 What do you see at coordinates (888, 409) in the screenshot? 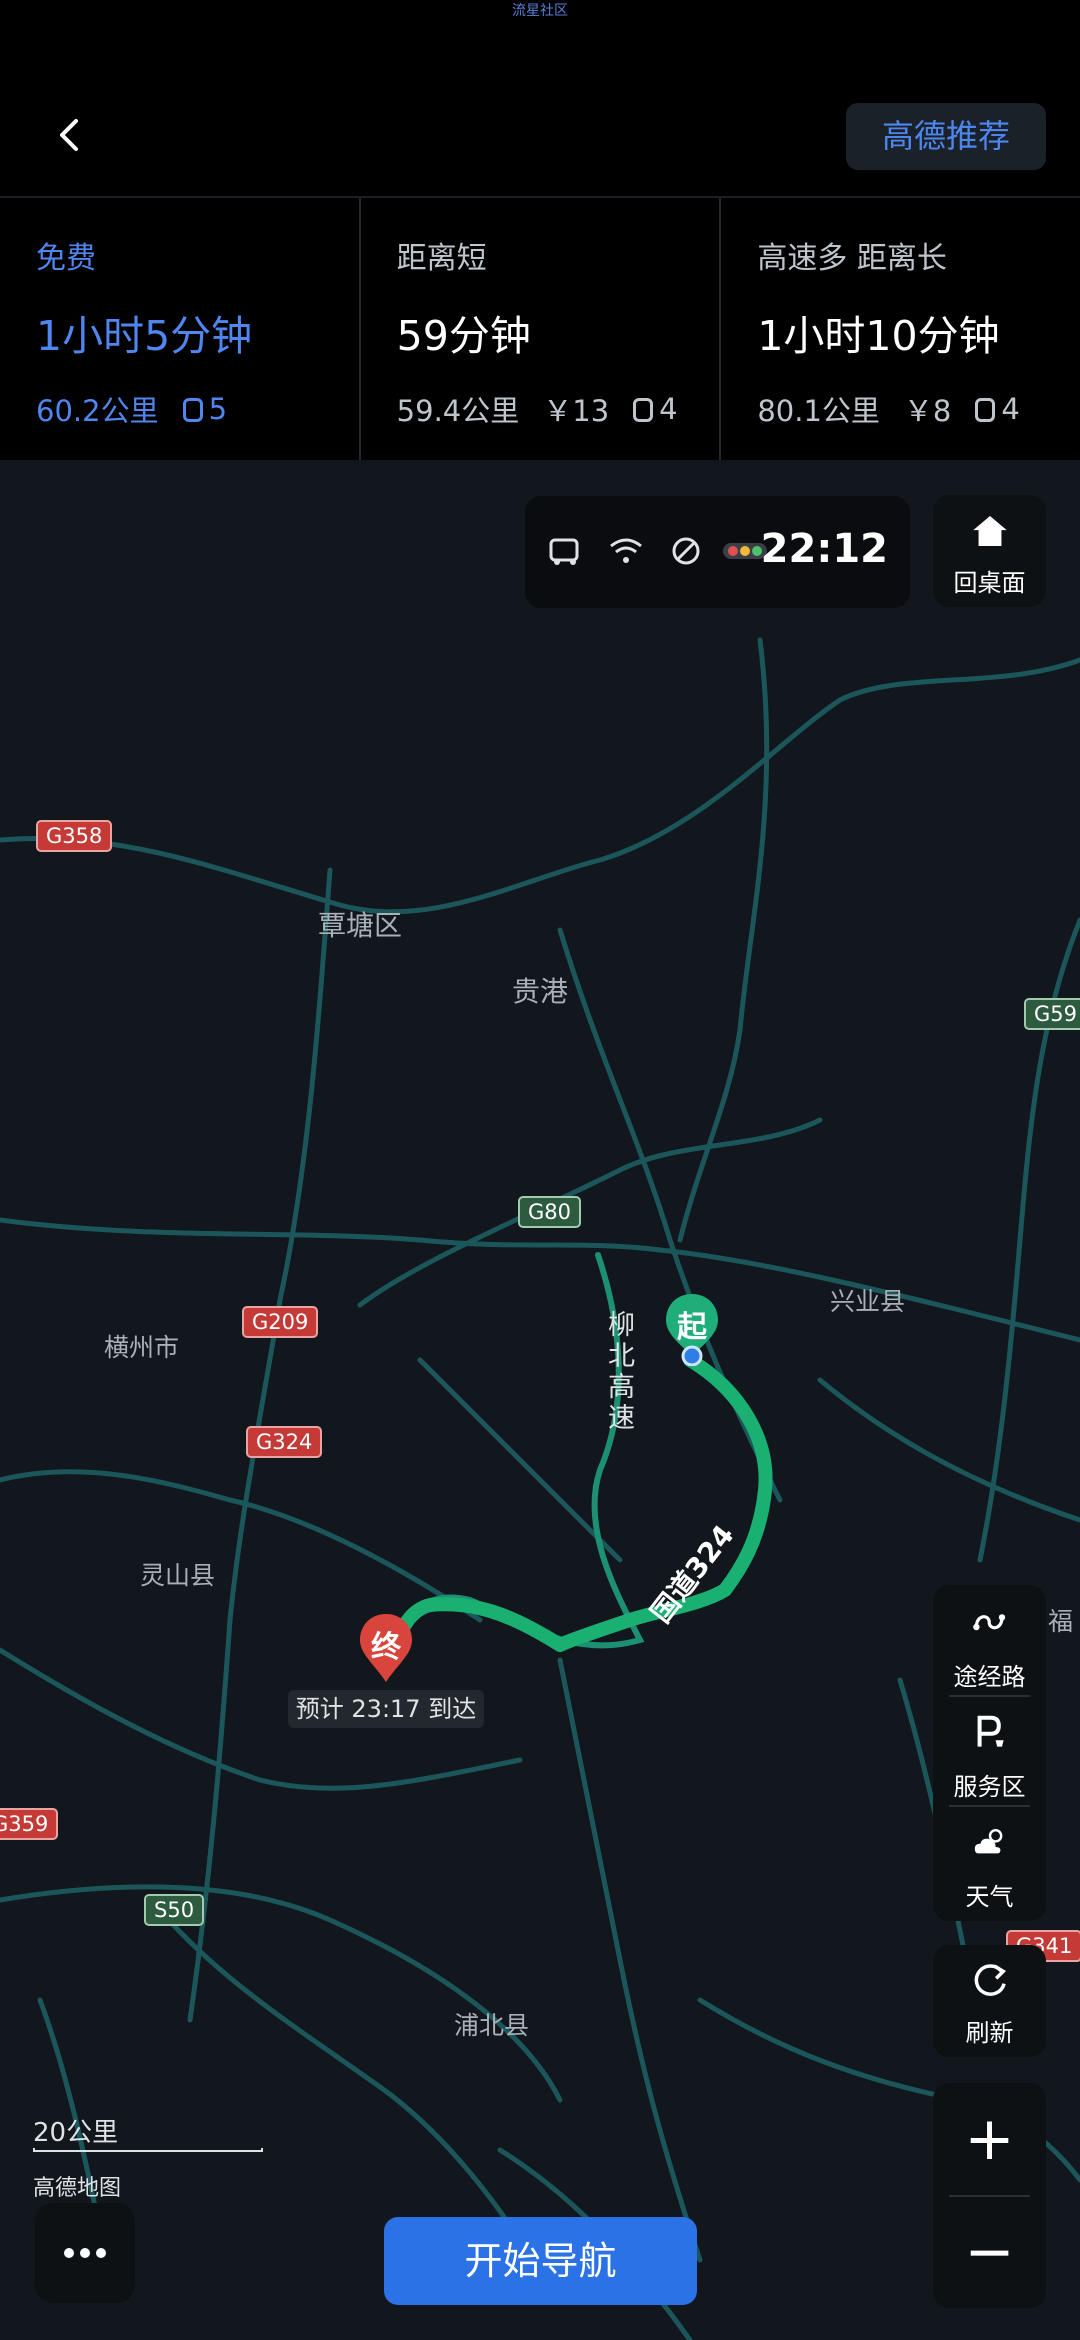
I see `route-meta: 80.1公里 ￥8 4` at bounding box center [888, 409].